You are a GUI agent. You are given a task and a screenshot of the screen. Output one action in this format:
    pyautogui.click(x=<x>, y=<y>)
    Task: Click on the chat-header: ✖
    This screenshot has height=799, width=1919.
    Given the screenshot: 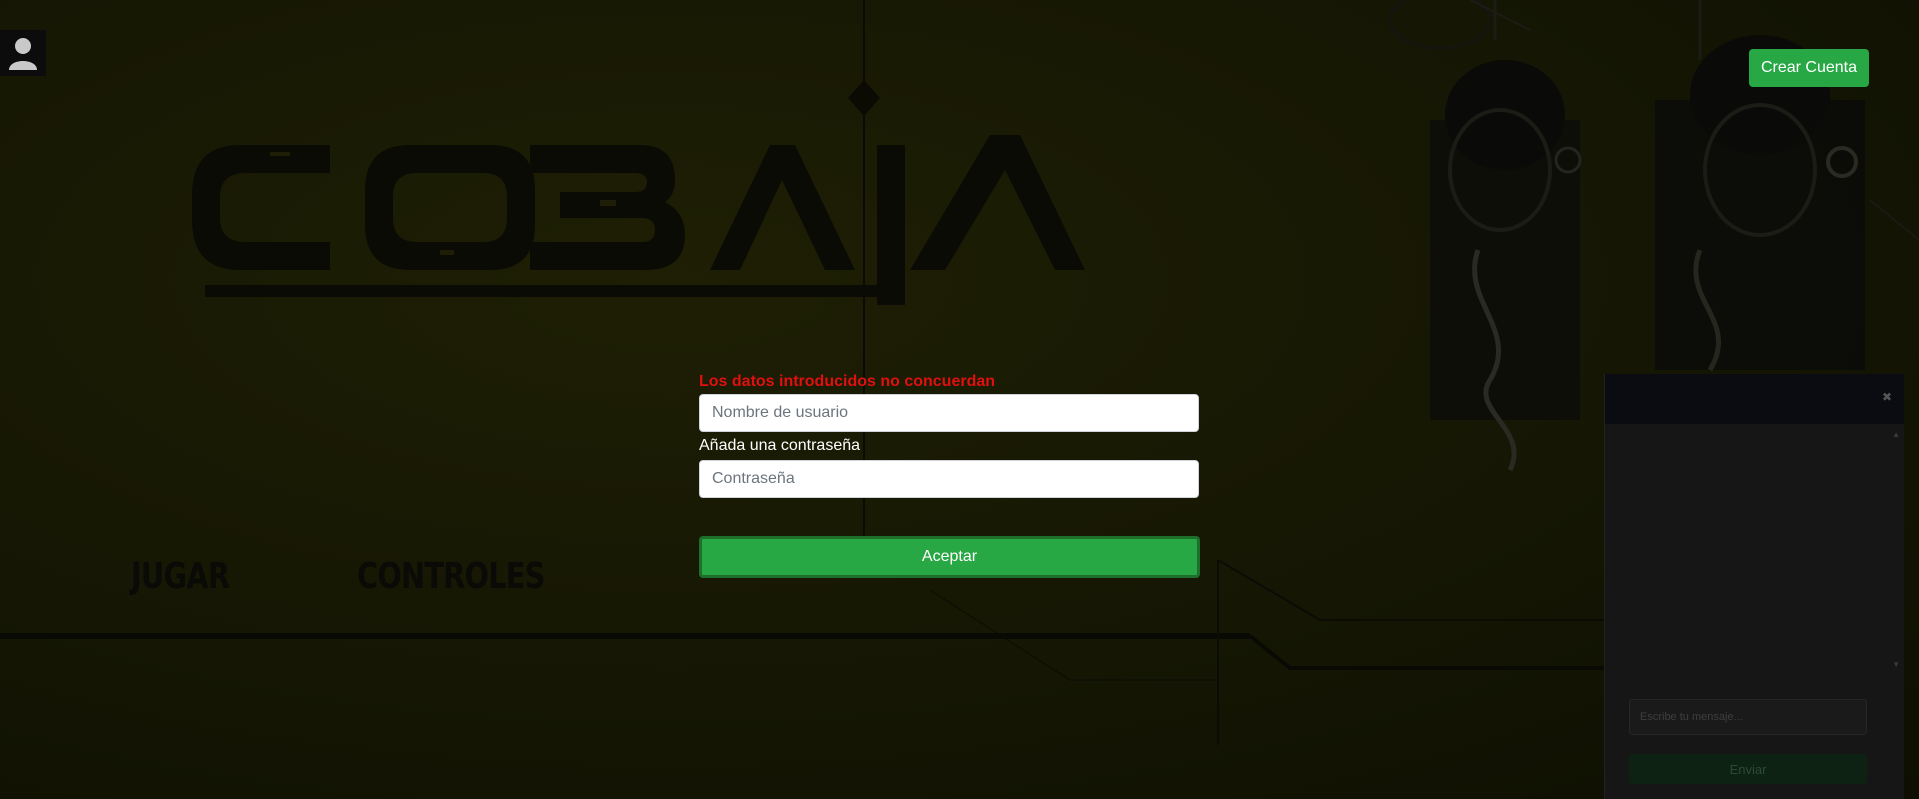 What is the action you would take?
    pyautogui.click(x=1754, y=399)
    